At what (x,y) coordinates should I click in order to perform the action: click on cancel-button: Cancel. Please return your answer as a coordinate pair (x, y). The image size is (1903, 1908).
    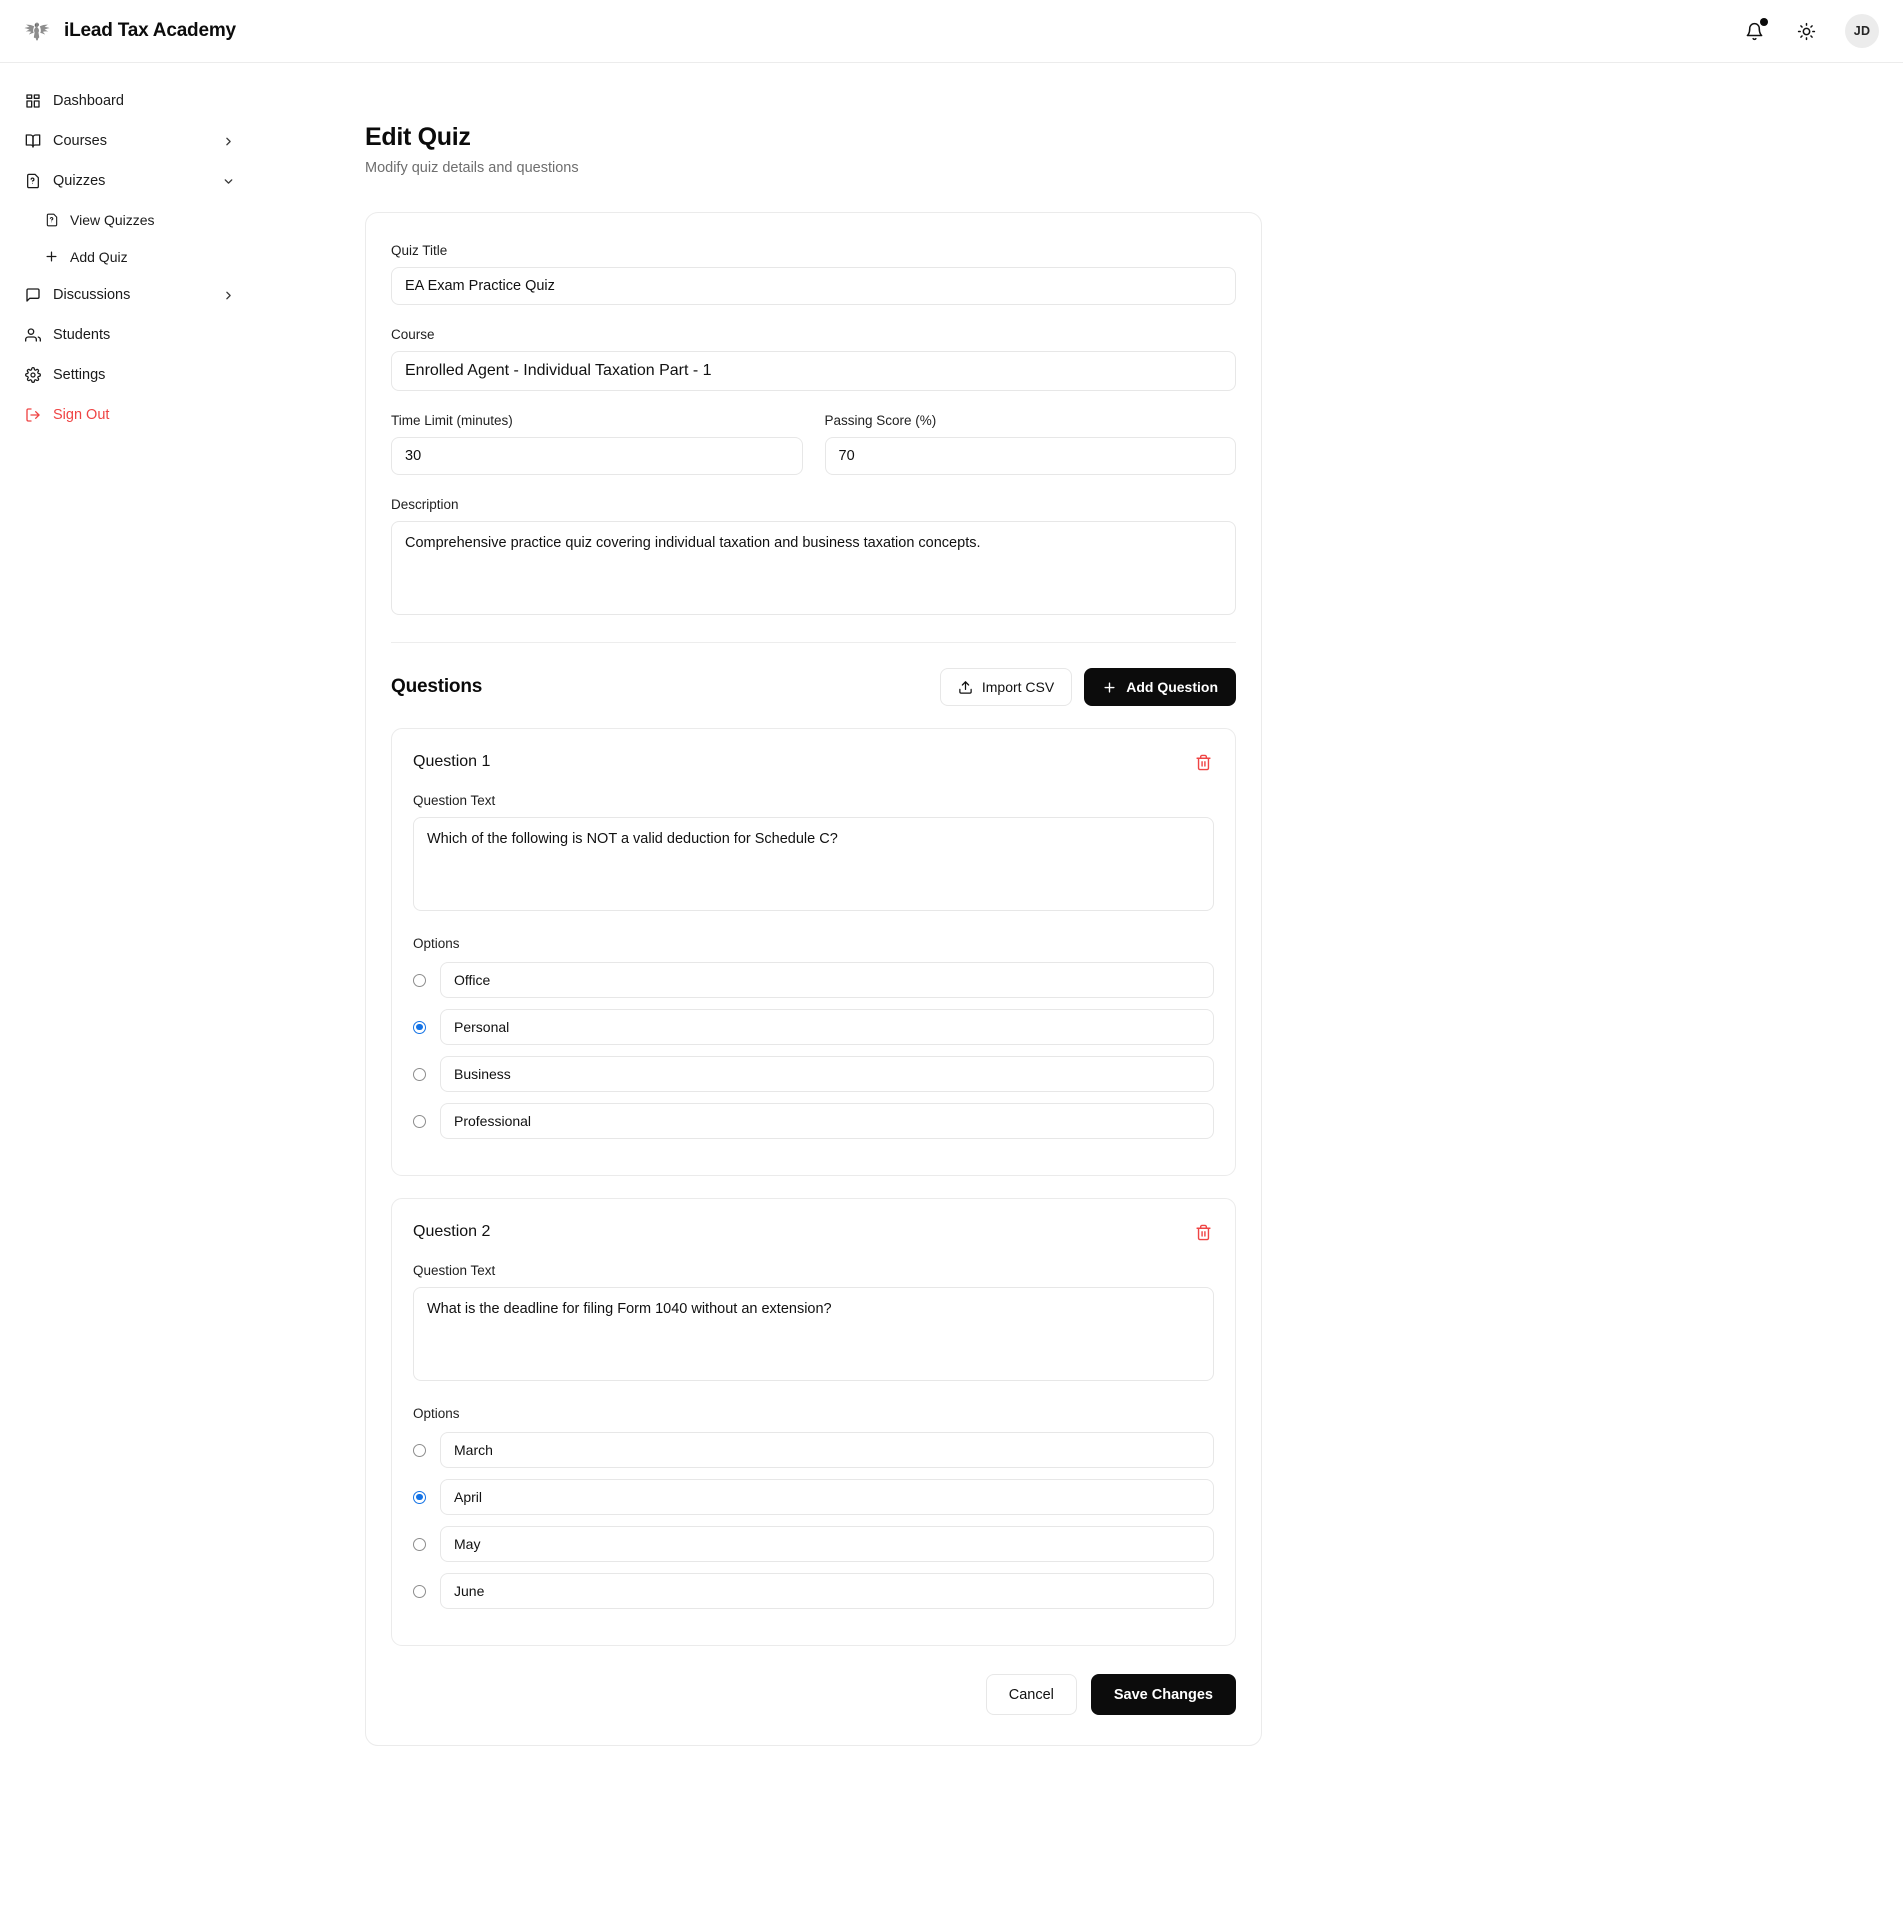
    Looking at the image, I should click on (1031, 1694).